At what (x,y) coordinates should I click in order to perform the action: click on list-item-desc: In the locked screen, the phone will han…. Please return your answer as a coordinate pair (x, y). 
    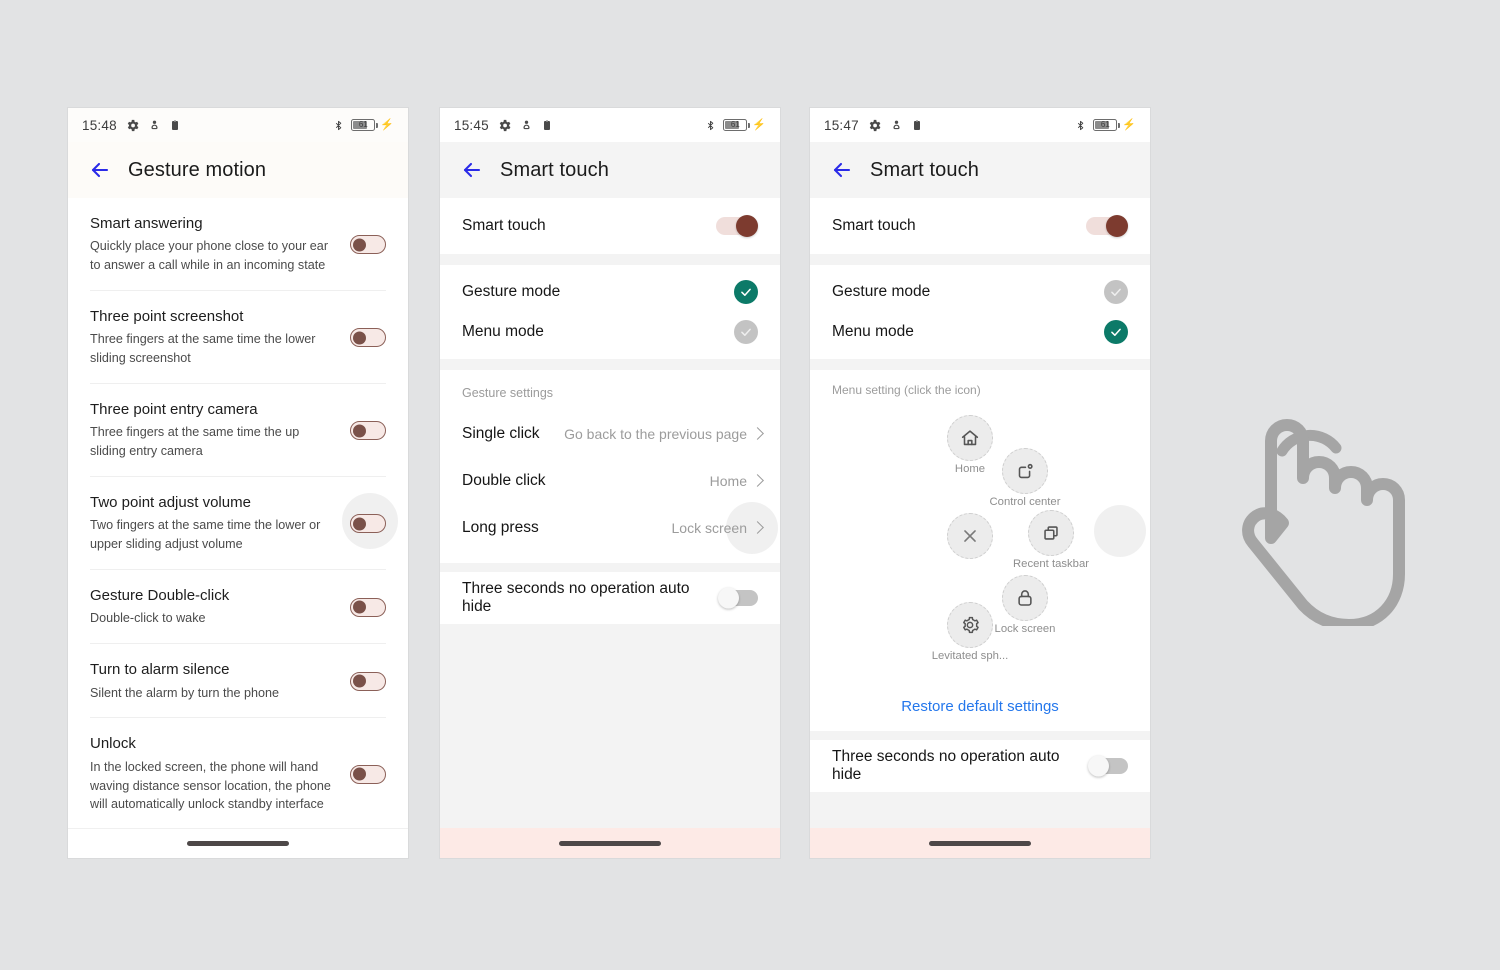
    Looking at the image, I should click on (210, 785).